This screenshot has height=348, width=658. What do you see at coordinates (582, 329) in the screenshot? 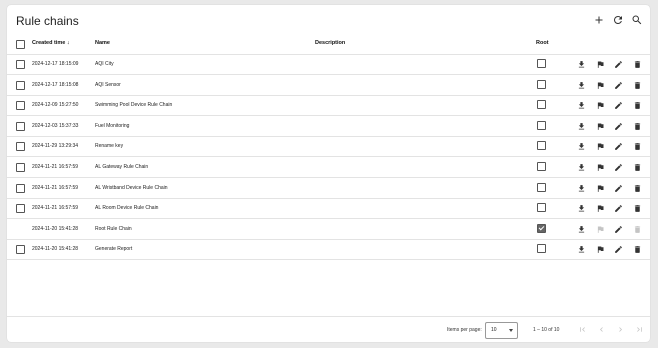
I see `first-page-button` at bounding box center [582, 329].